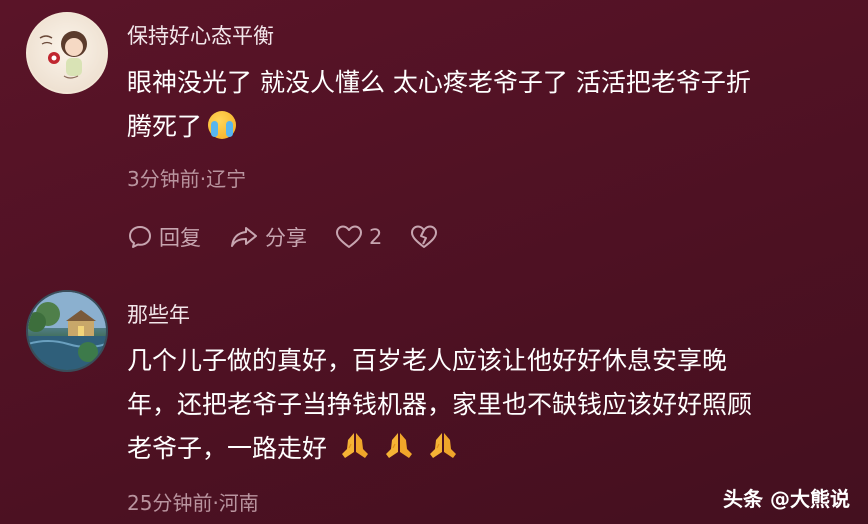 The image size is (868, 524). Describe the element at coordinates (158, 314) in the screenshot. I see `comment-username: 那些年` at that location.